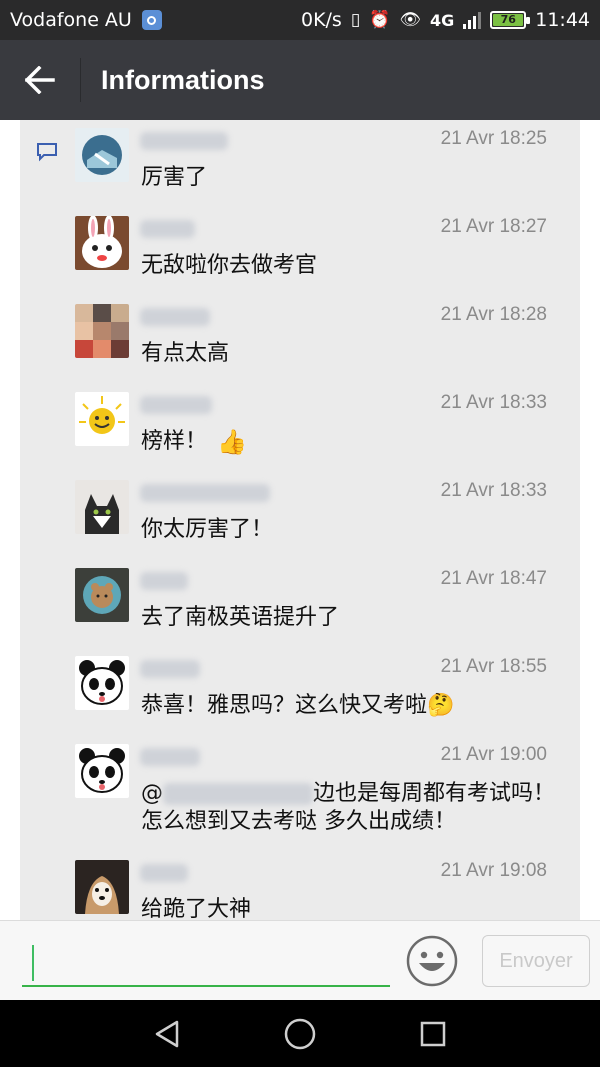 The height and width of the screenshot is (1067, 600). I want to click on comment-text-body: 榜样！, so click(174, 441).